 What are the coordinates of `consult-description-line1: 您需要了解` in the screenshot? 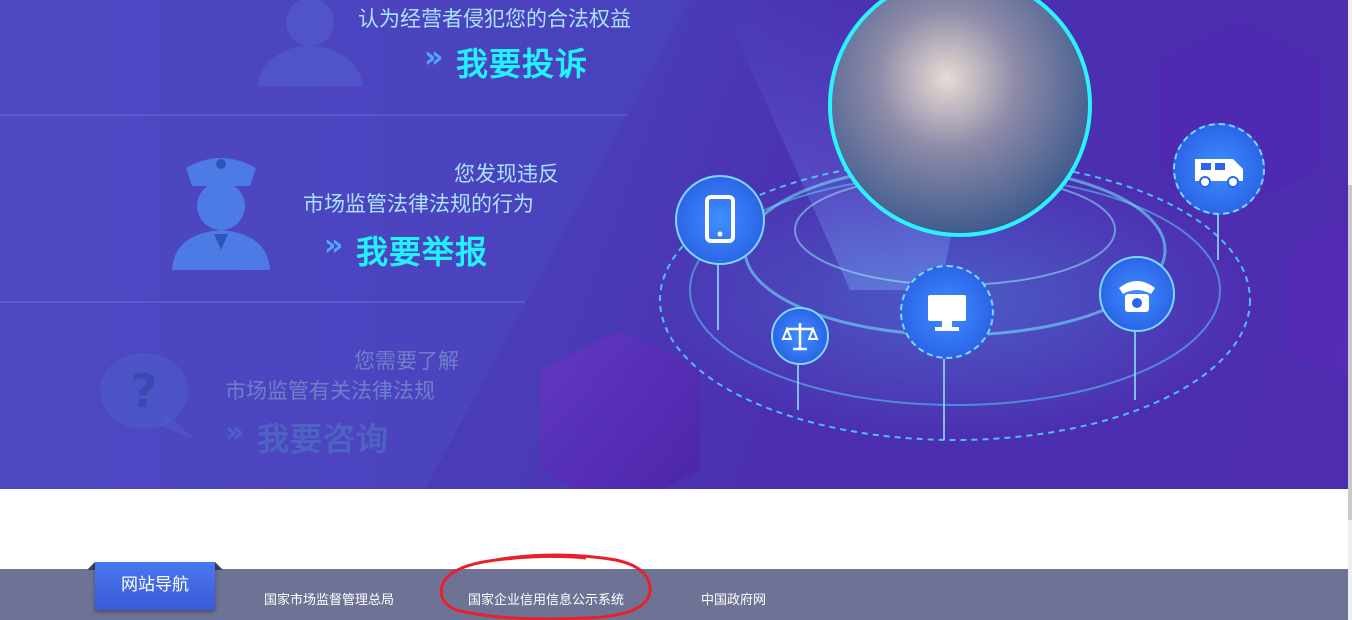 It's located at (406, 361).